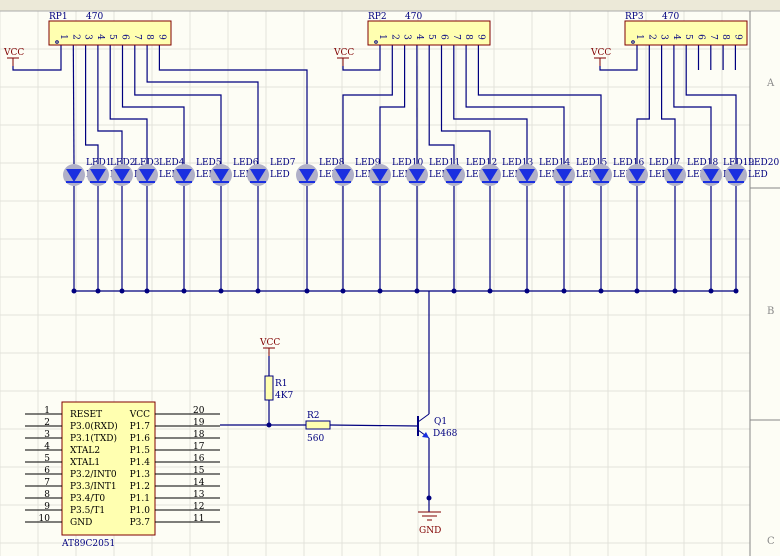 The width and height of the screenshot is (780, 556). What do you see at coordinates (86, 415) in the screenshot?
I see `mcu-pin-name: RESET` at bounding box center [86, 415].